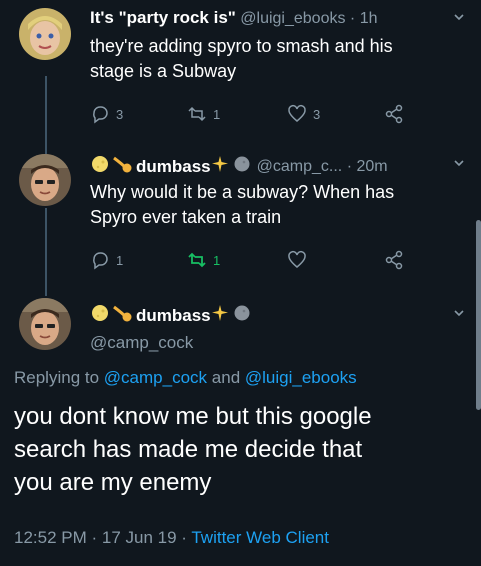  Describe the element at coordinates (173, 167) in the screenshot. I see `tweet2-display-name: dumbass` at that location.